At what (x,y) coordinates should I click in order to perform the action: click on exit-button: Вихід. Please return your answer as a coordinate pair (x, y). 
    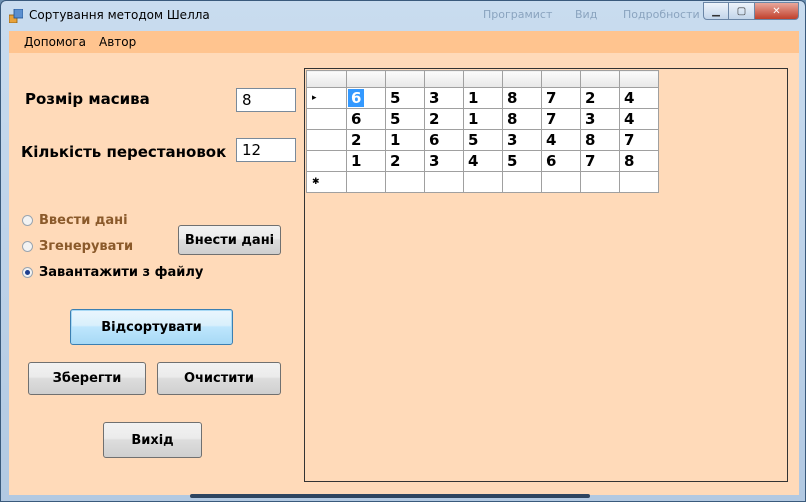
    Looking at the image, I should click on (152, 440).